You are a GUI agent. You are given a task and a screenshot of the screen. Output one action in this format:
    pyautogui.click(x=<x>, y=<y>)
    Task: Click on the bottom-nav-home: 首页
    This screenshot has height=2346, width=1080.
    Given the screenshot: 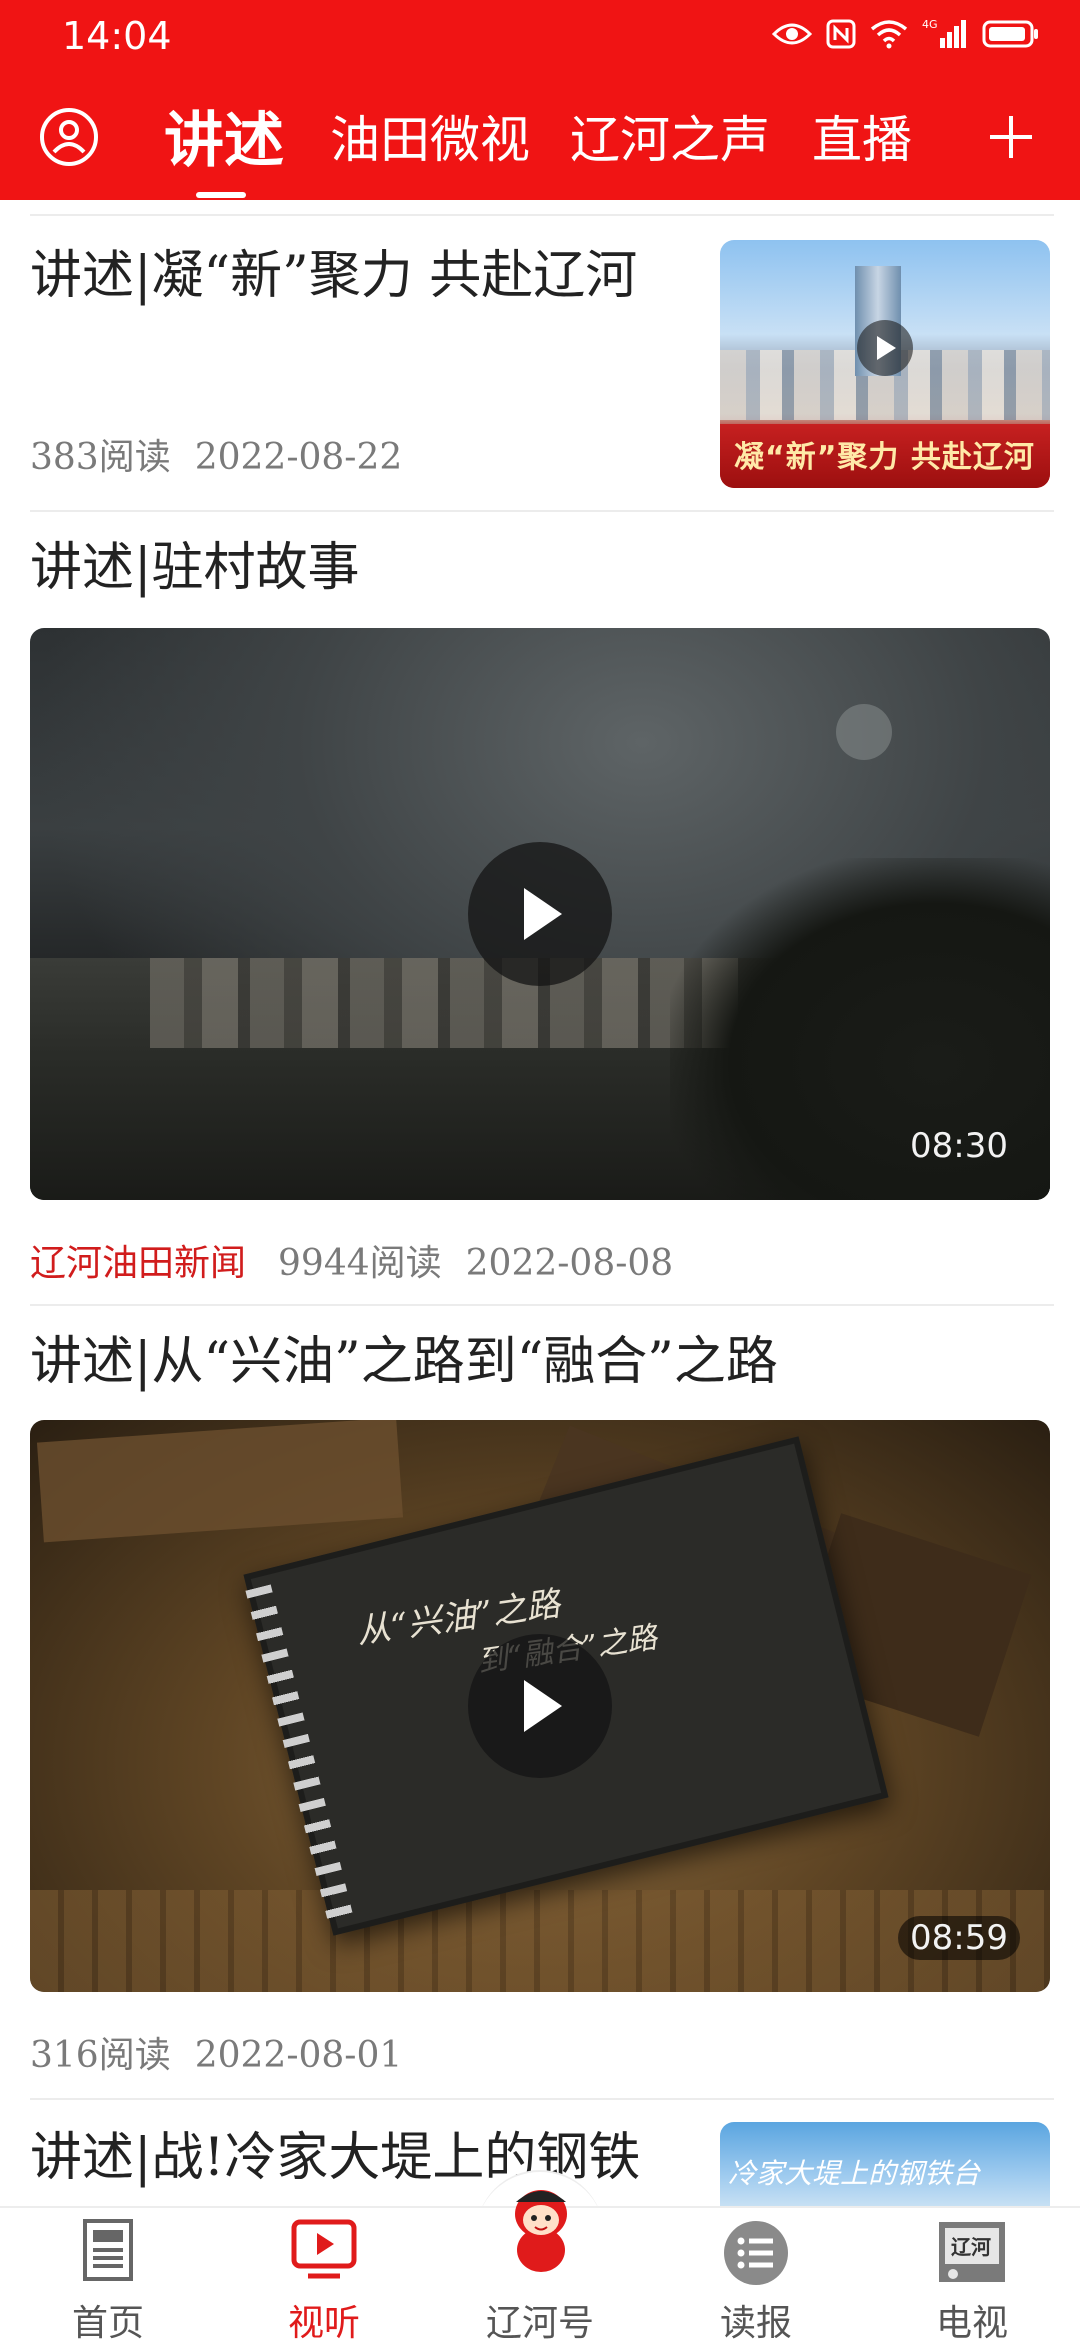 What is the action you would take?
    pyautogui.click(x=108, y=2281)
    